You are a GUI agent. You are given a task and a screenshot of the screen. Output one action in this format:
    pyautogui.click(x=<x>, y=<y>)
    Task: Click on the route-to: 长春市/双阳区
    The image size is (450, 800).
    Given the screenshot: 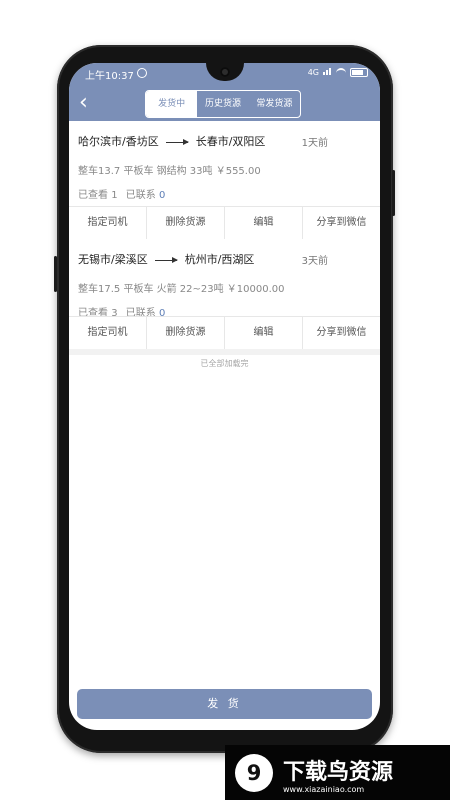 What is the action you would take?
    pyautogui.click(x=230, y=141)
    